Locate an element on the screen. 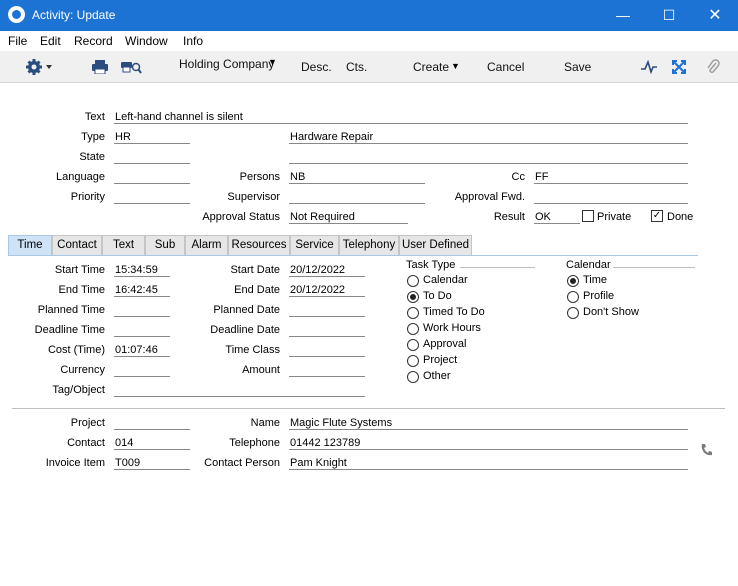  tab-alarm: Alarm is located at coordinates (206, 245).